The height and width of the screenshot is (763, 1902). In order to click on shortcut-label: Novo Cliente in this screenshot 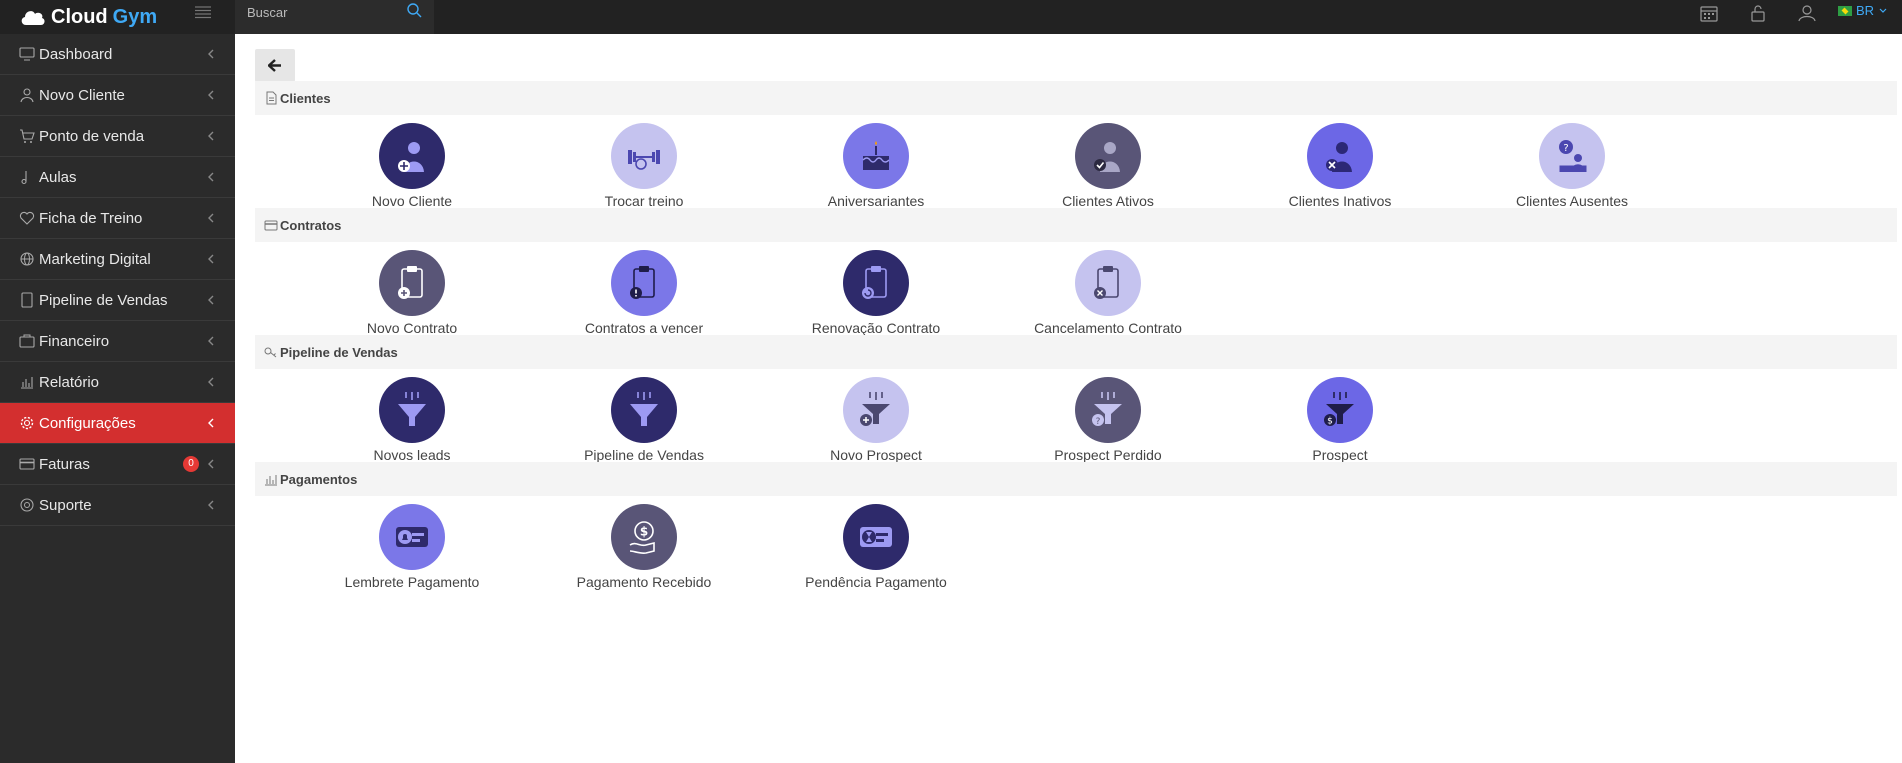, I will do `click(412, 201)`.